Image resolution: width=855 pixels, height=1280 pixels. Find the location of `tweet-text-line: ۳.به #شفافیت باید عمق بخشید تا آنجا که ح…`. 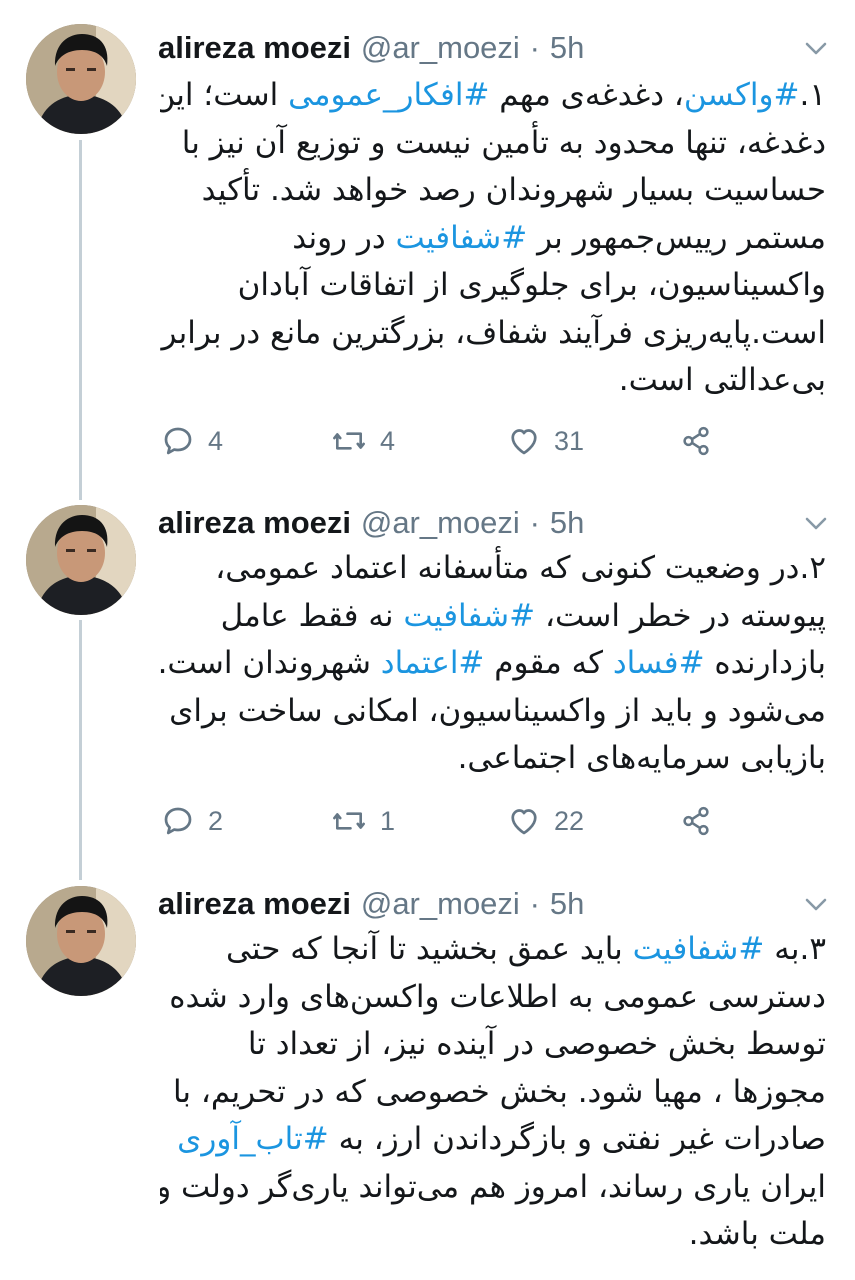

tweet-text-line: ۳.به #شفافیت باید عمق بخشید تا آنجا که ح… is located at coordinates (493, 950).